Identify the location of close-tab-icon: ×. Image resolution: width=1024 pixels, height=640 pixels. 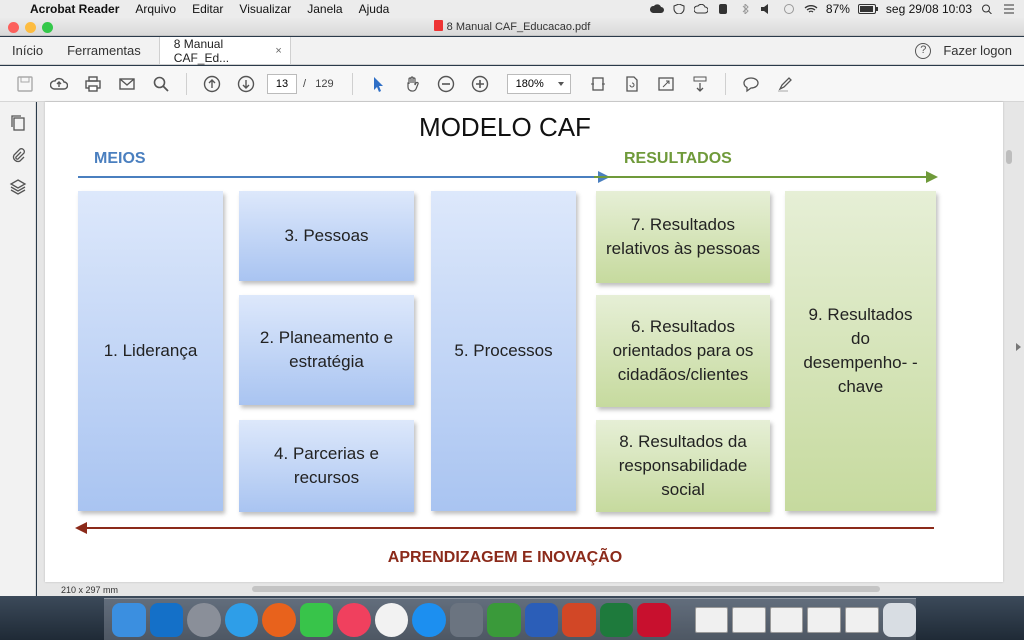
(278, 51).